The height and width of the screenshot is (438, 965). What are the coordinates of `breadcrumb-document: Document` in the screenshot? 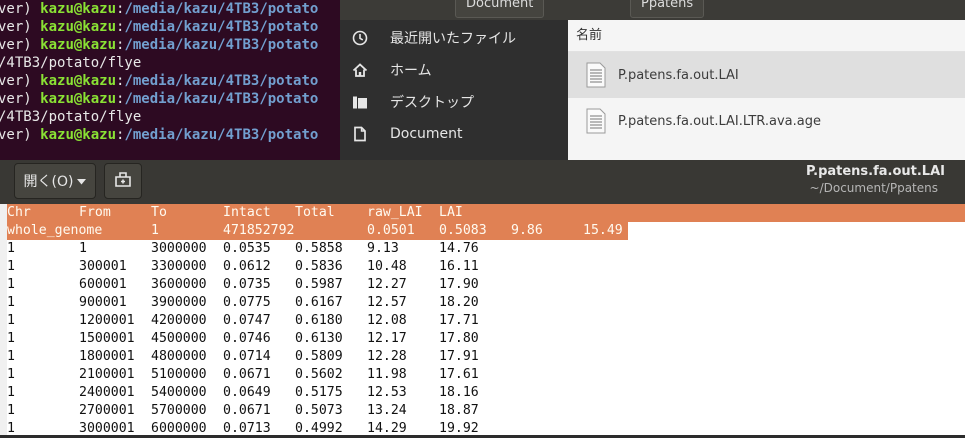 It's located at (500, 9).